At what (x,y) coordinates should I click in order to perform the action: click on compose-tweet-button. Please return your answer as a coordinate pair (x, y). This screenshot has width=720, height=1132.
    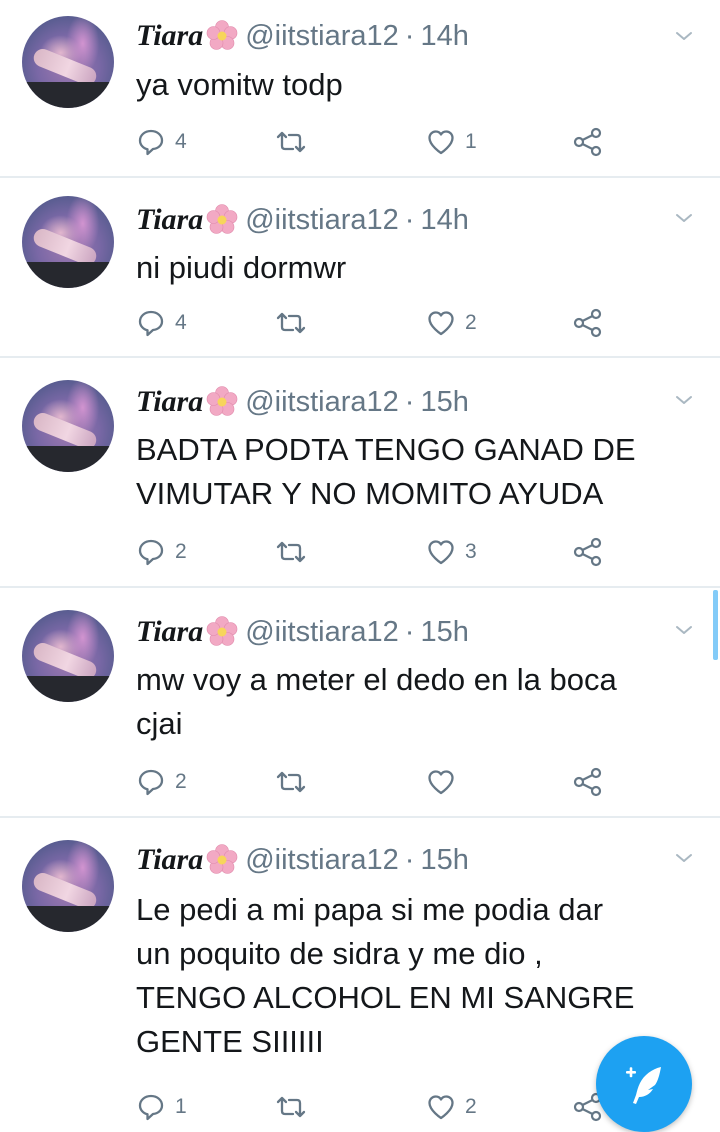
    Looking at the image, I should click on (644, 1084).